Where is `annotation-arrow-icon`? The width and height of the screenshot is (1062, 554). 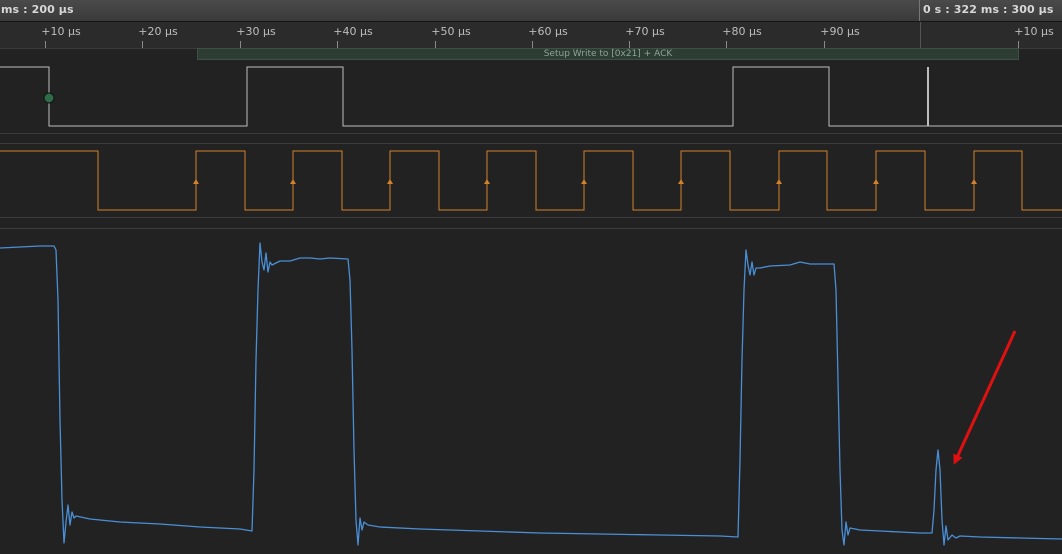
annotation-arrow-icon is located at coordinates (985, 397).